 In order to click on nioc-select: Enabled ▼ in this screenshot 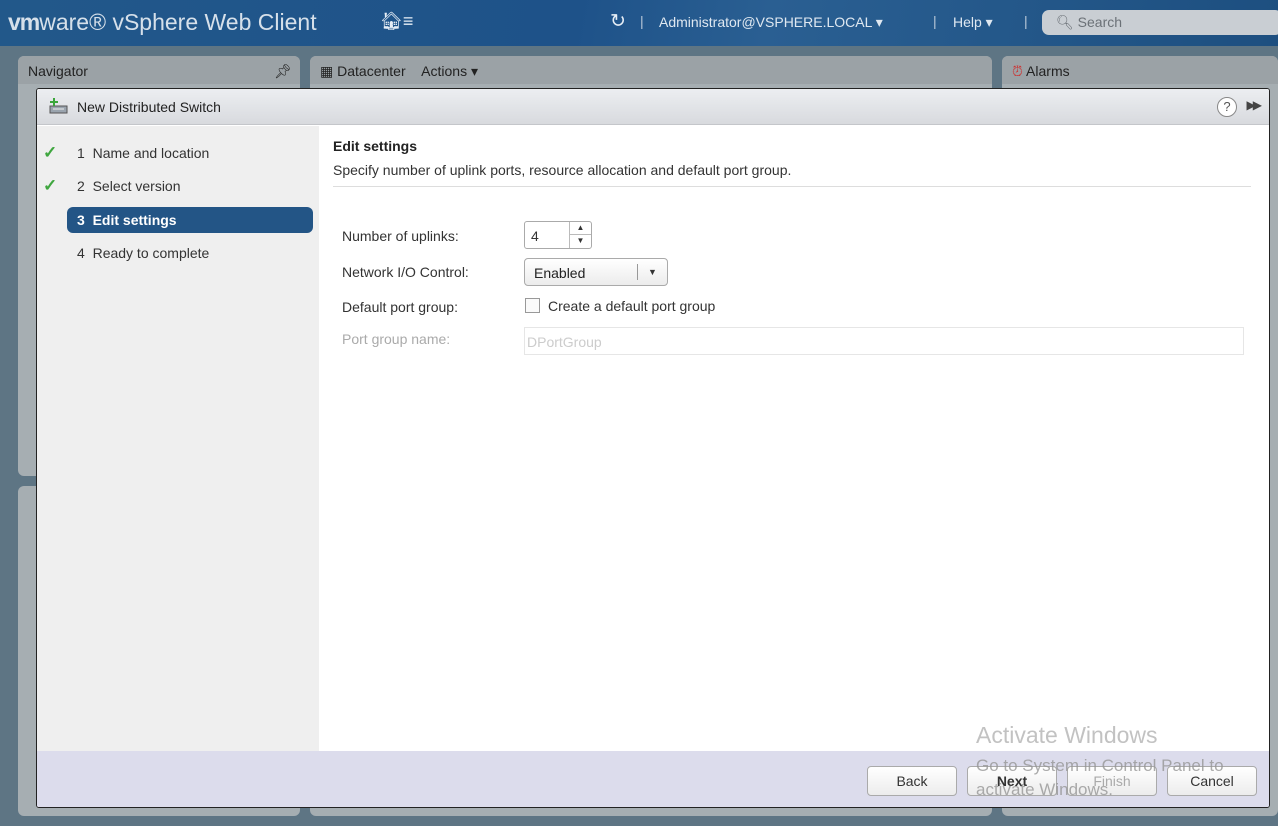, I will do `click(596, 272)`.